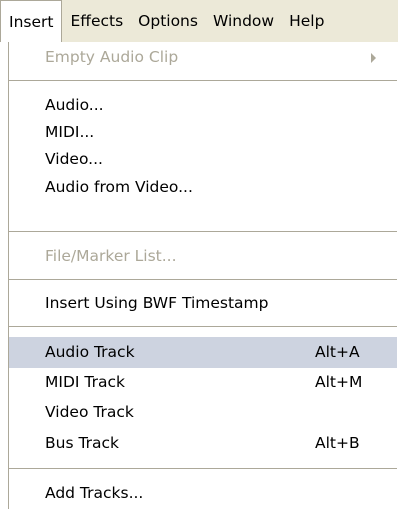 Image resolution: width=398 pixels, height=509 pixels. What do you see at coordinates (203, 57) in the screenshot?
I see `menu-item-empty-audio-clip: Empty Audio Clip` at bounding box center [203, 57].